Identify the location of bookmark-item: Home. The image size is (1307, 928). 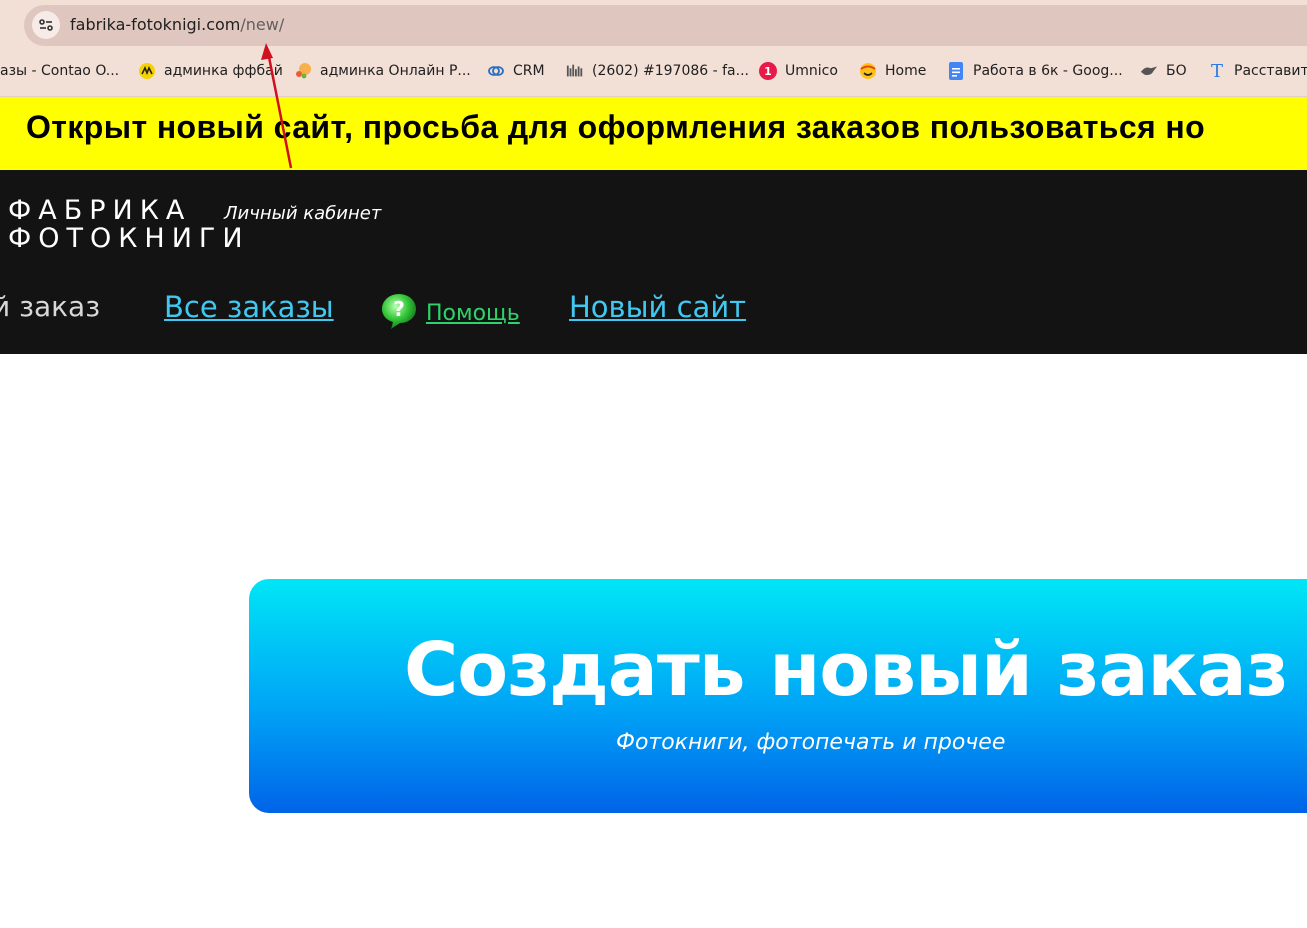
(892, 71).